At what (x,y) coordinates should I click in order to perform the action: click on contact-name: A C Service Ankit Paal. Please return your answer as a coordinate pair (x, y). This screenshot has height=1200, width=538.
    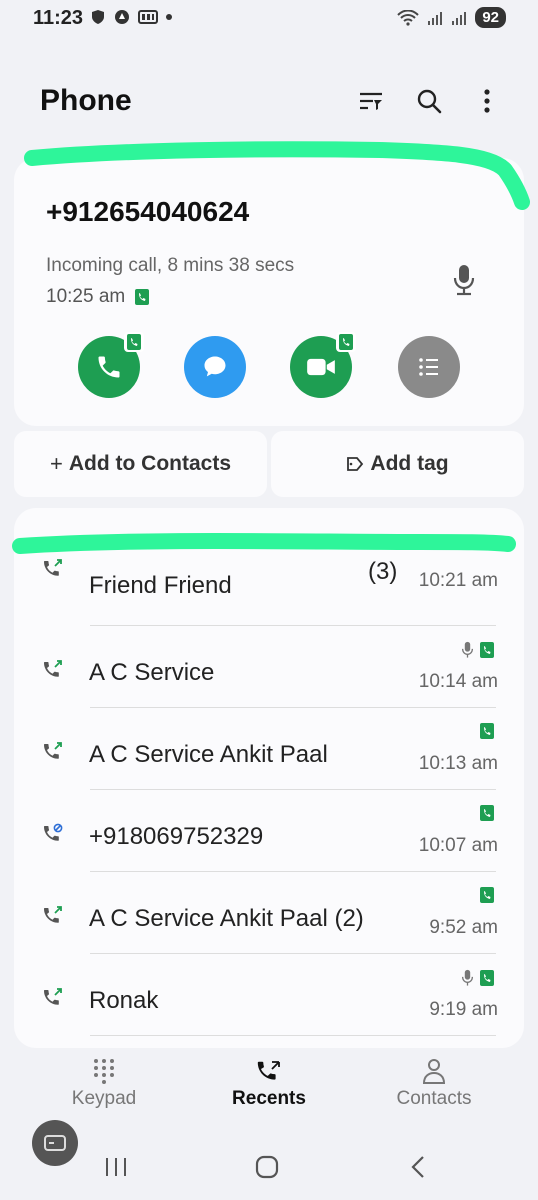
    Looking at the image, I should click on (208, 754).